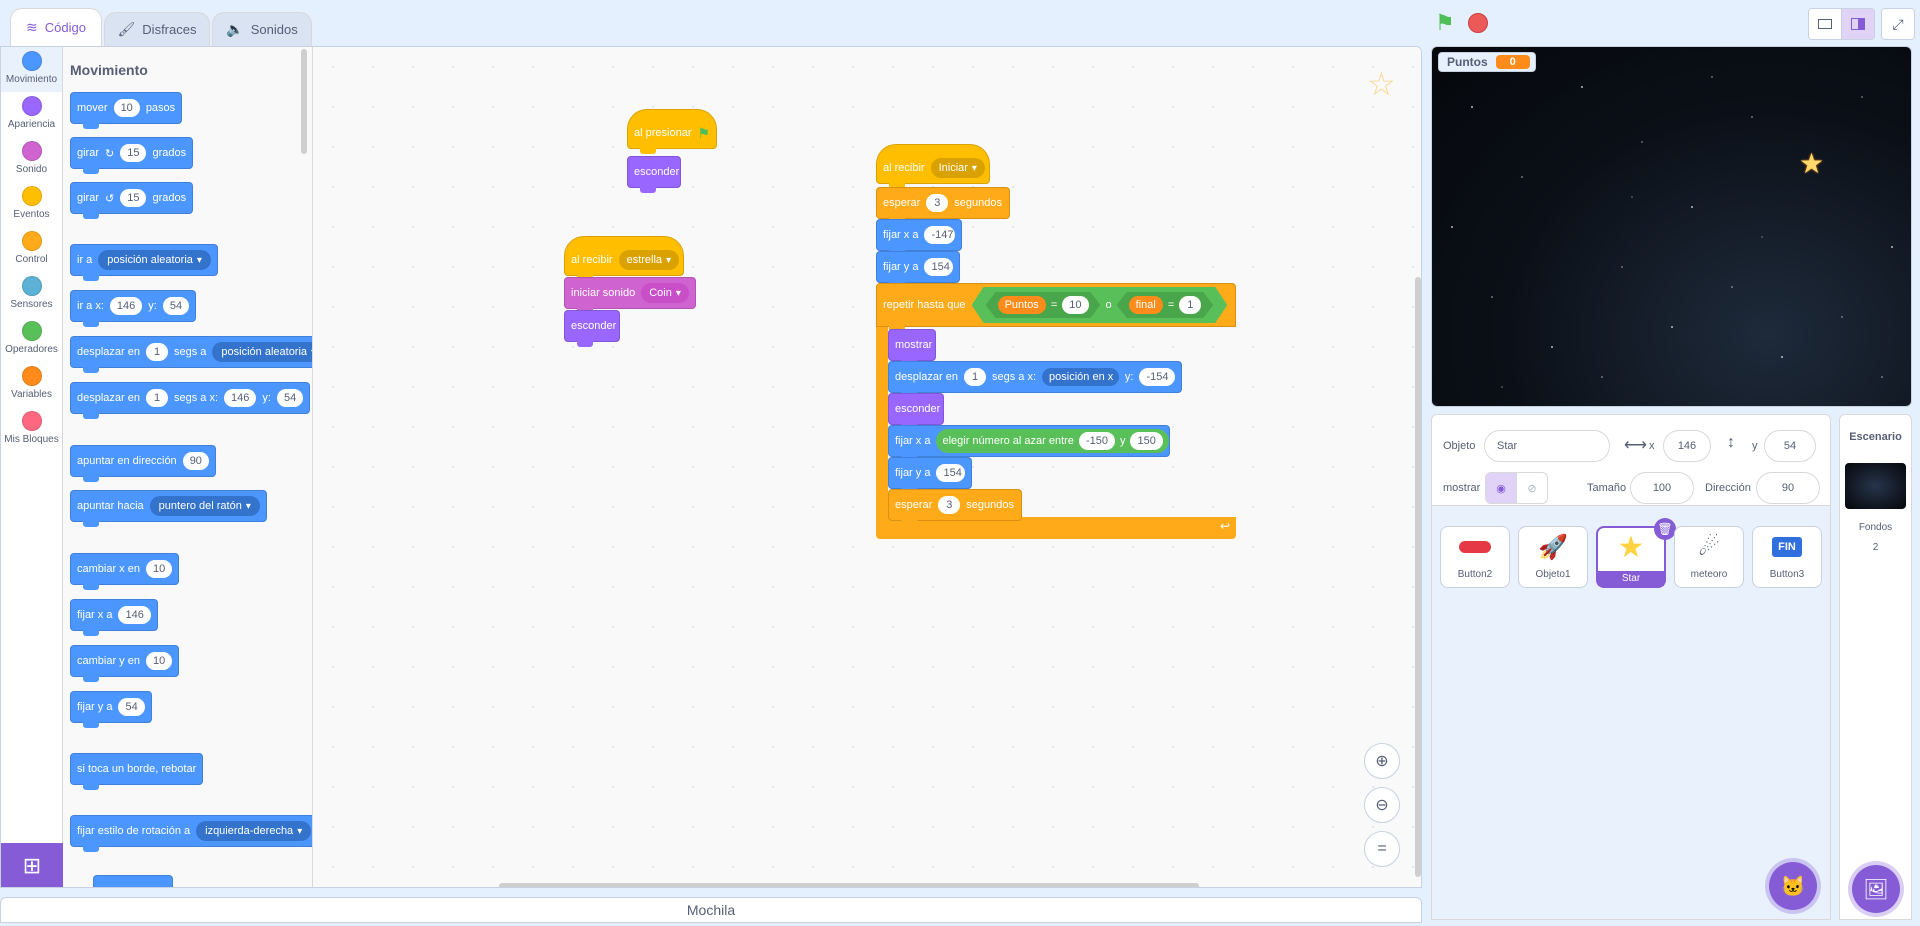 The height and width of the screenshot is (926, 1920). I want to click on tab-sounds: 🔈 Sonidos, so click(262, 29).